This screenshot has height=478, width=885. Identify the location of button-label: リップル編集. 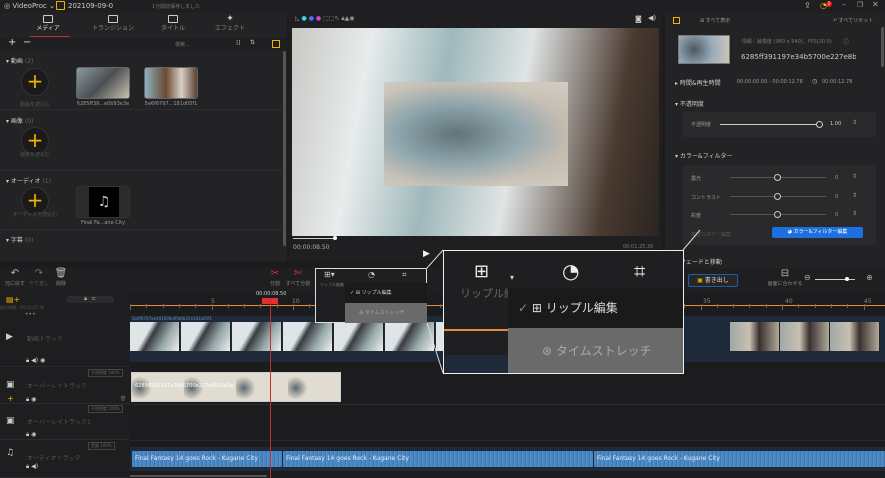
(332, 284).